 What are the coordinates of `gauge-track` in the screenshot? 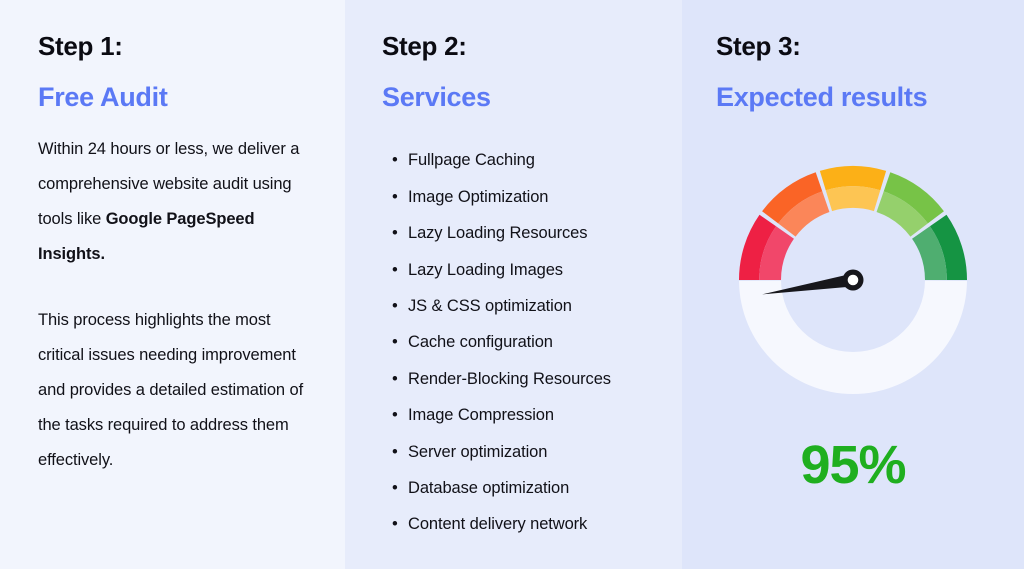 It's located at (853, 337).